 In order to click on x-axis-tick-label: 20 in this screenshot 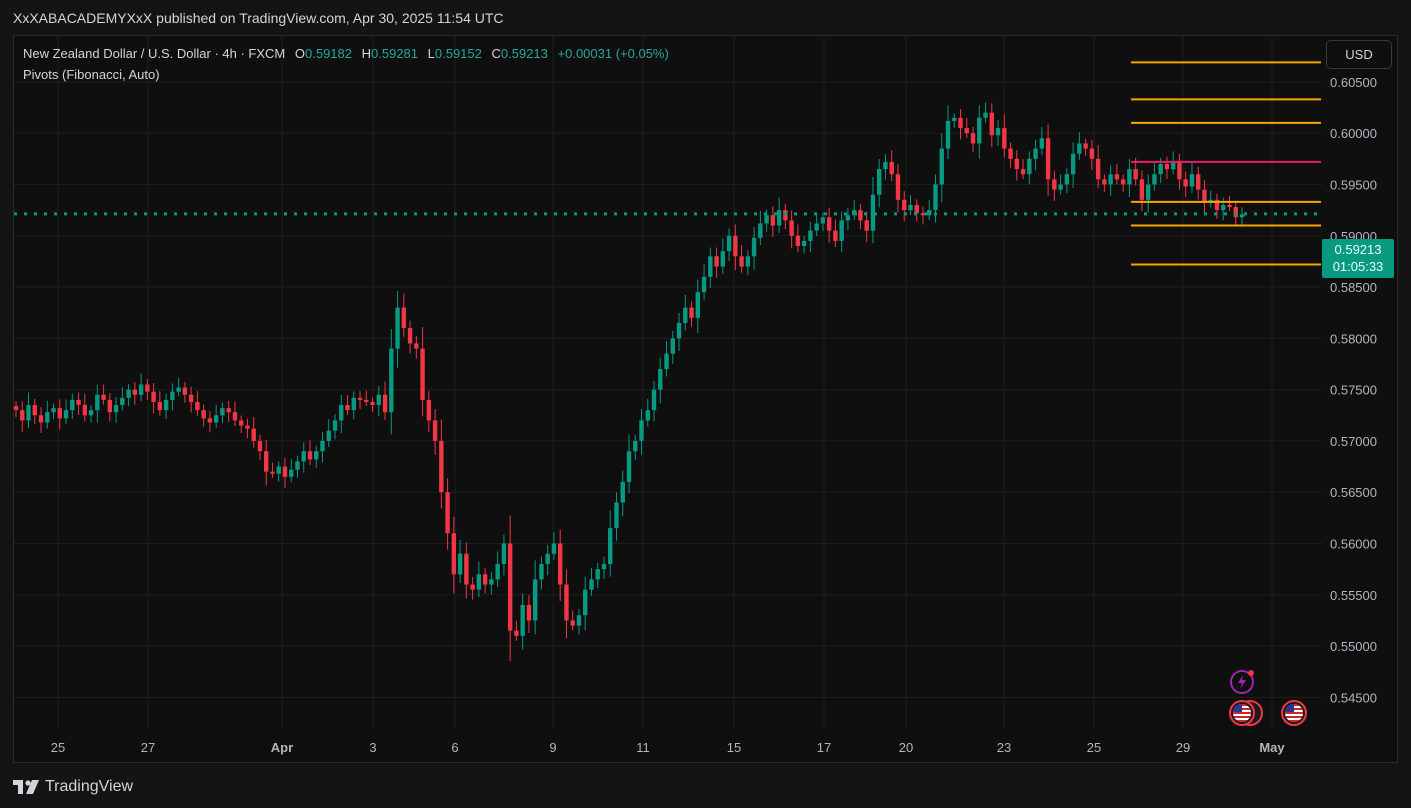, I will do `click(906, 747)`.